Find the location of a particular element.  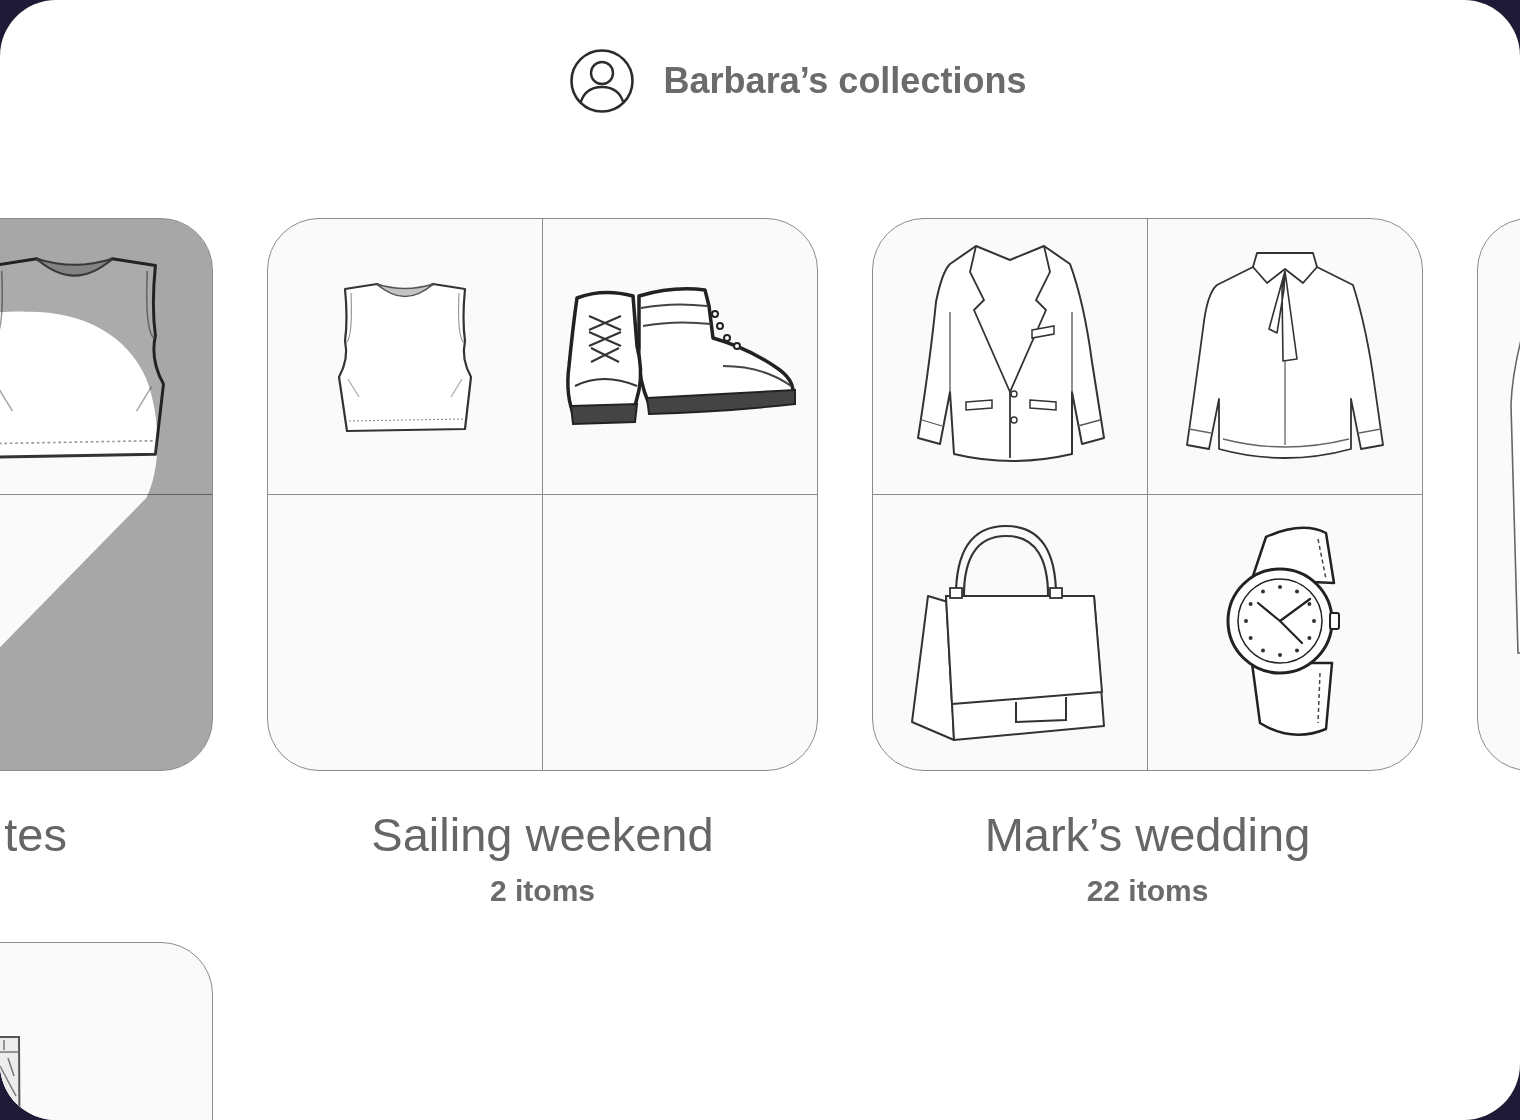

collection-title: tes is located at coordinates (35, 835).